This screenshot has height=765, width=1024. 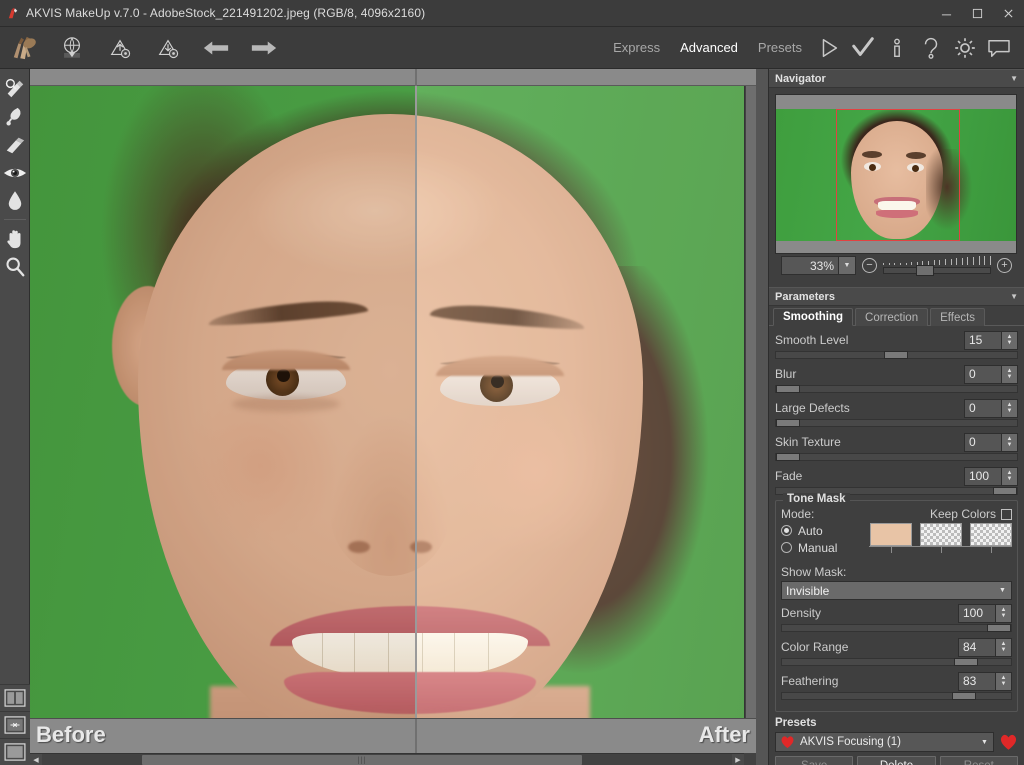 What do you see at coordinates (863, 48) in the screenshot?
I see `apply-check-icon` at bounding box center [863, 48].